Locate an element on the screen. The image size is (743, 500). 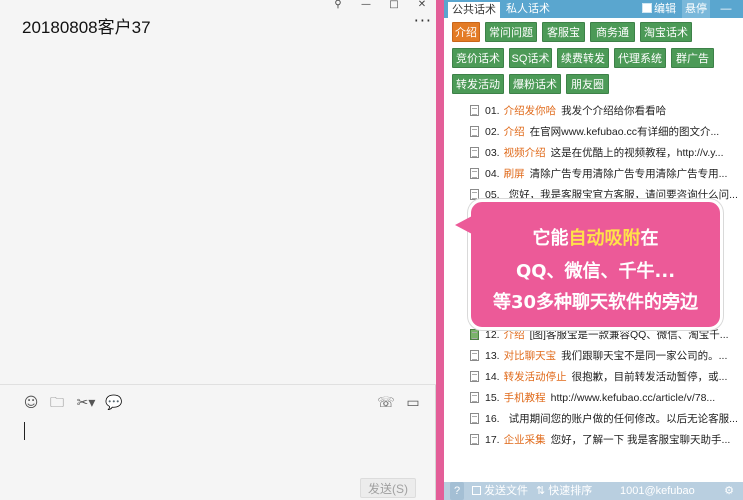
pin-icon: ⚲ is located at coordinates (338, 6).